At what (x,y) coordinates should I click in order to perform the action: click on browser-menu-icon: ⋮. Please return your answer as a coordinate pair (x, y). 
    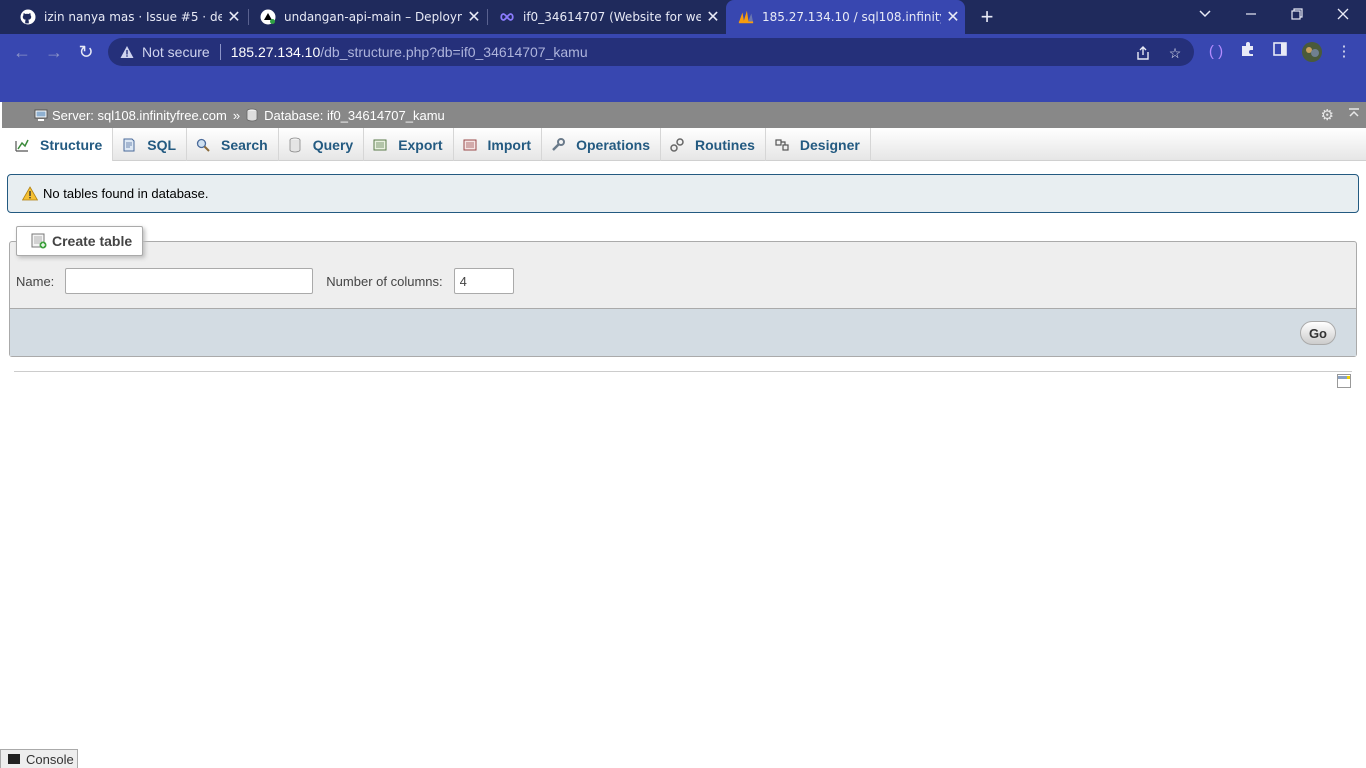
    Looking at the image, I should click on (1344, 52).